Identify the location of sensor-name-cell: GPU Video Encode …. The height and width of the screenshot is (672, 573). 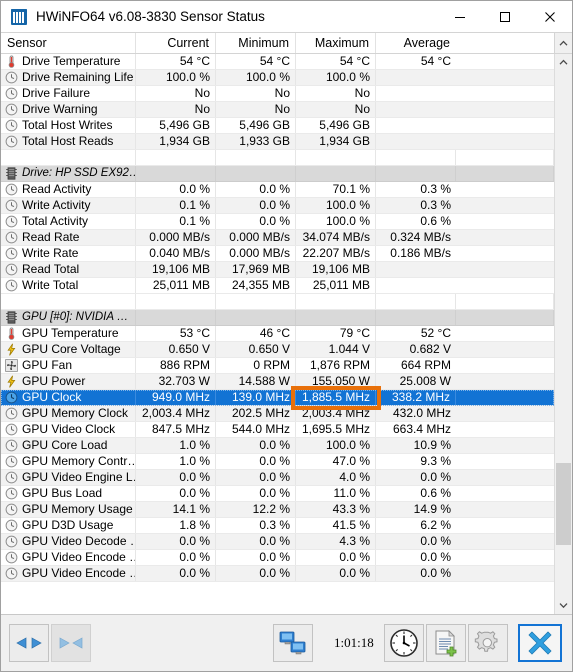
(68, 573).